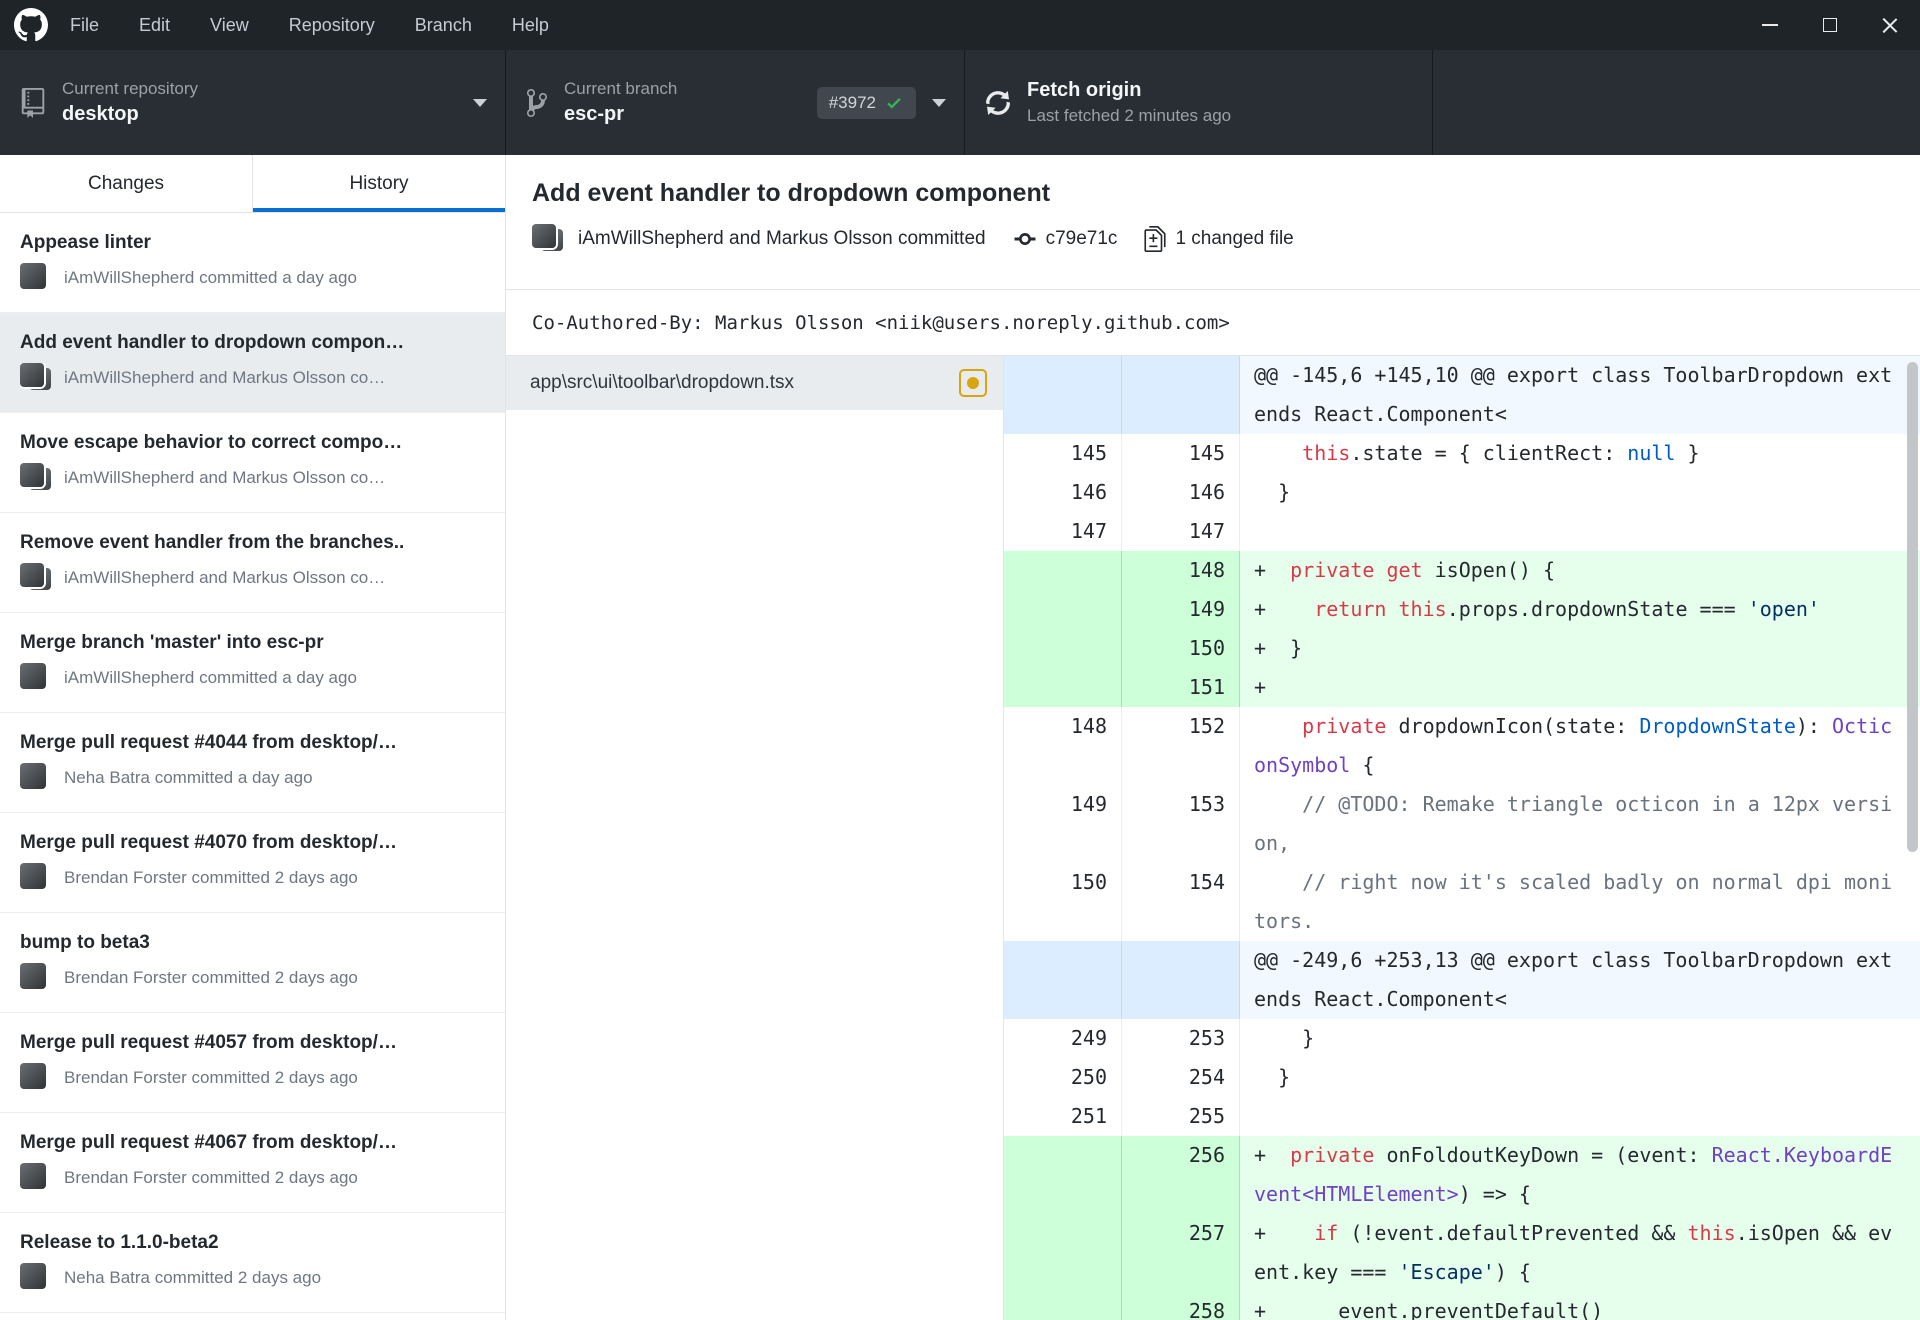 The image size is (1920, 1320). What do you see at coordinates (1129, 115) in the screenshot?
I see `fetch-origin-subtitle: Last fetched 2 minutes ago` at bounding box center [1129, 115].